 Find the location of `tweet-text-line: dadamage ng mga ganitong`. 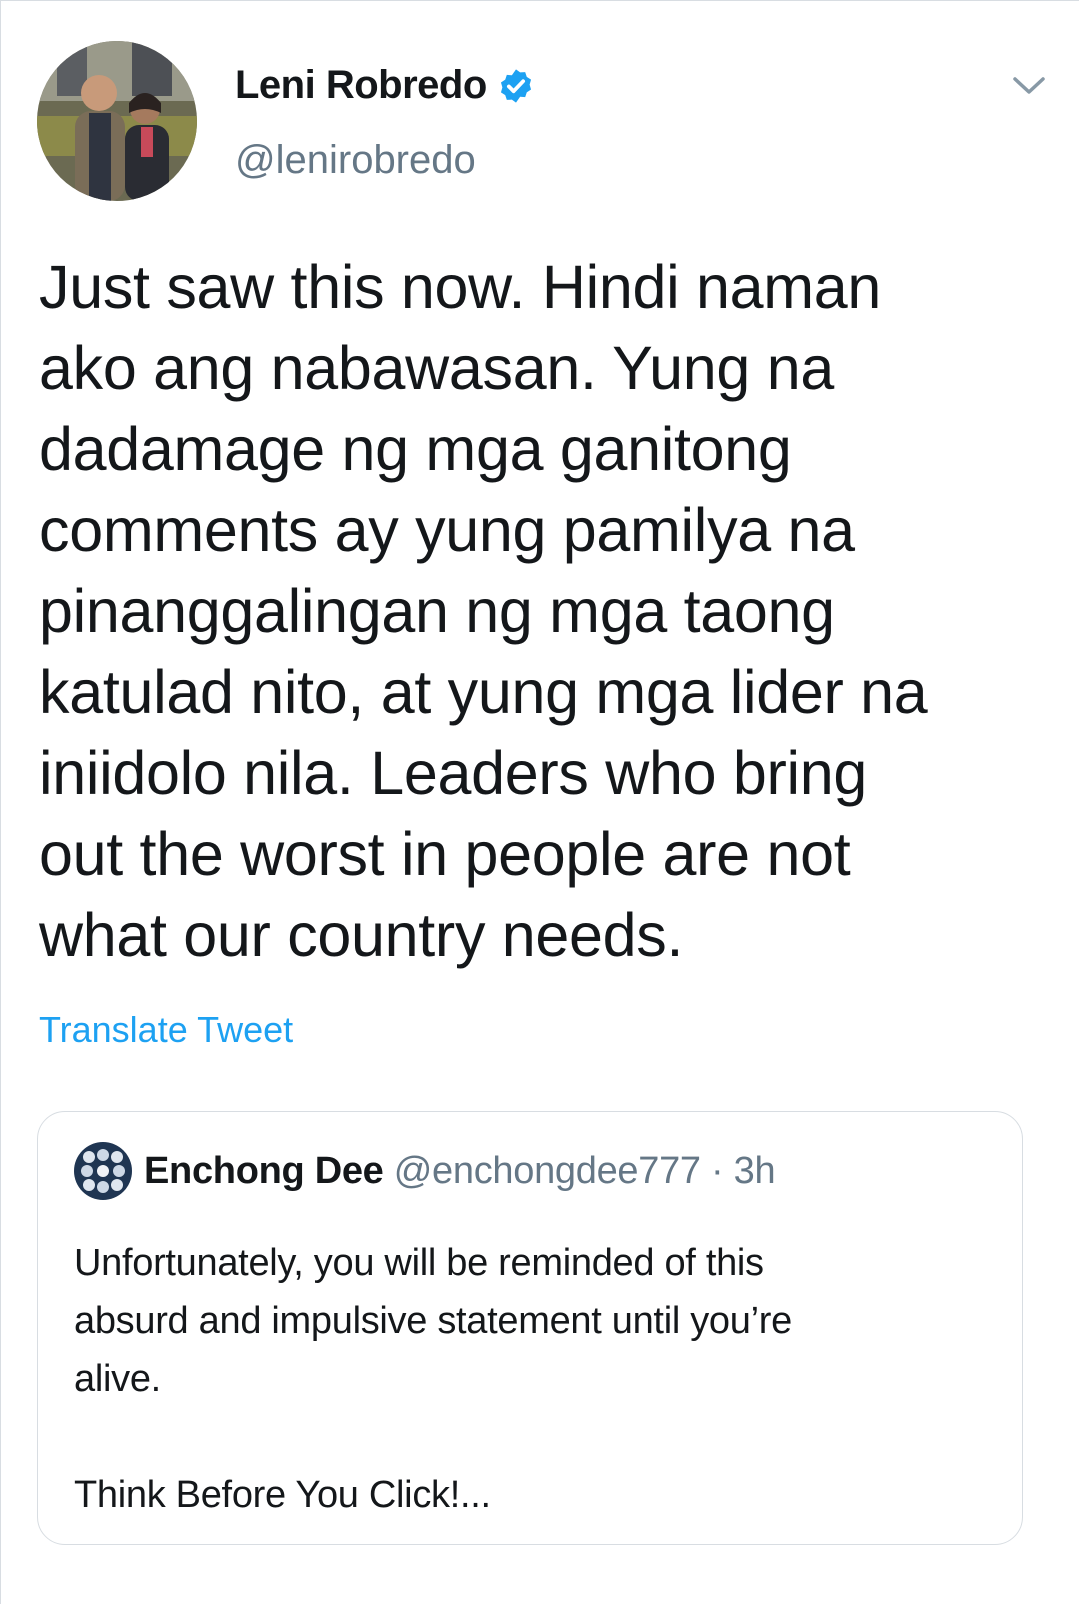

tweet-text-line: dadamage ng mga ganitong is located at coordinates (415, 449).